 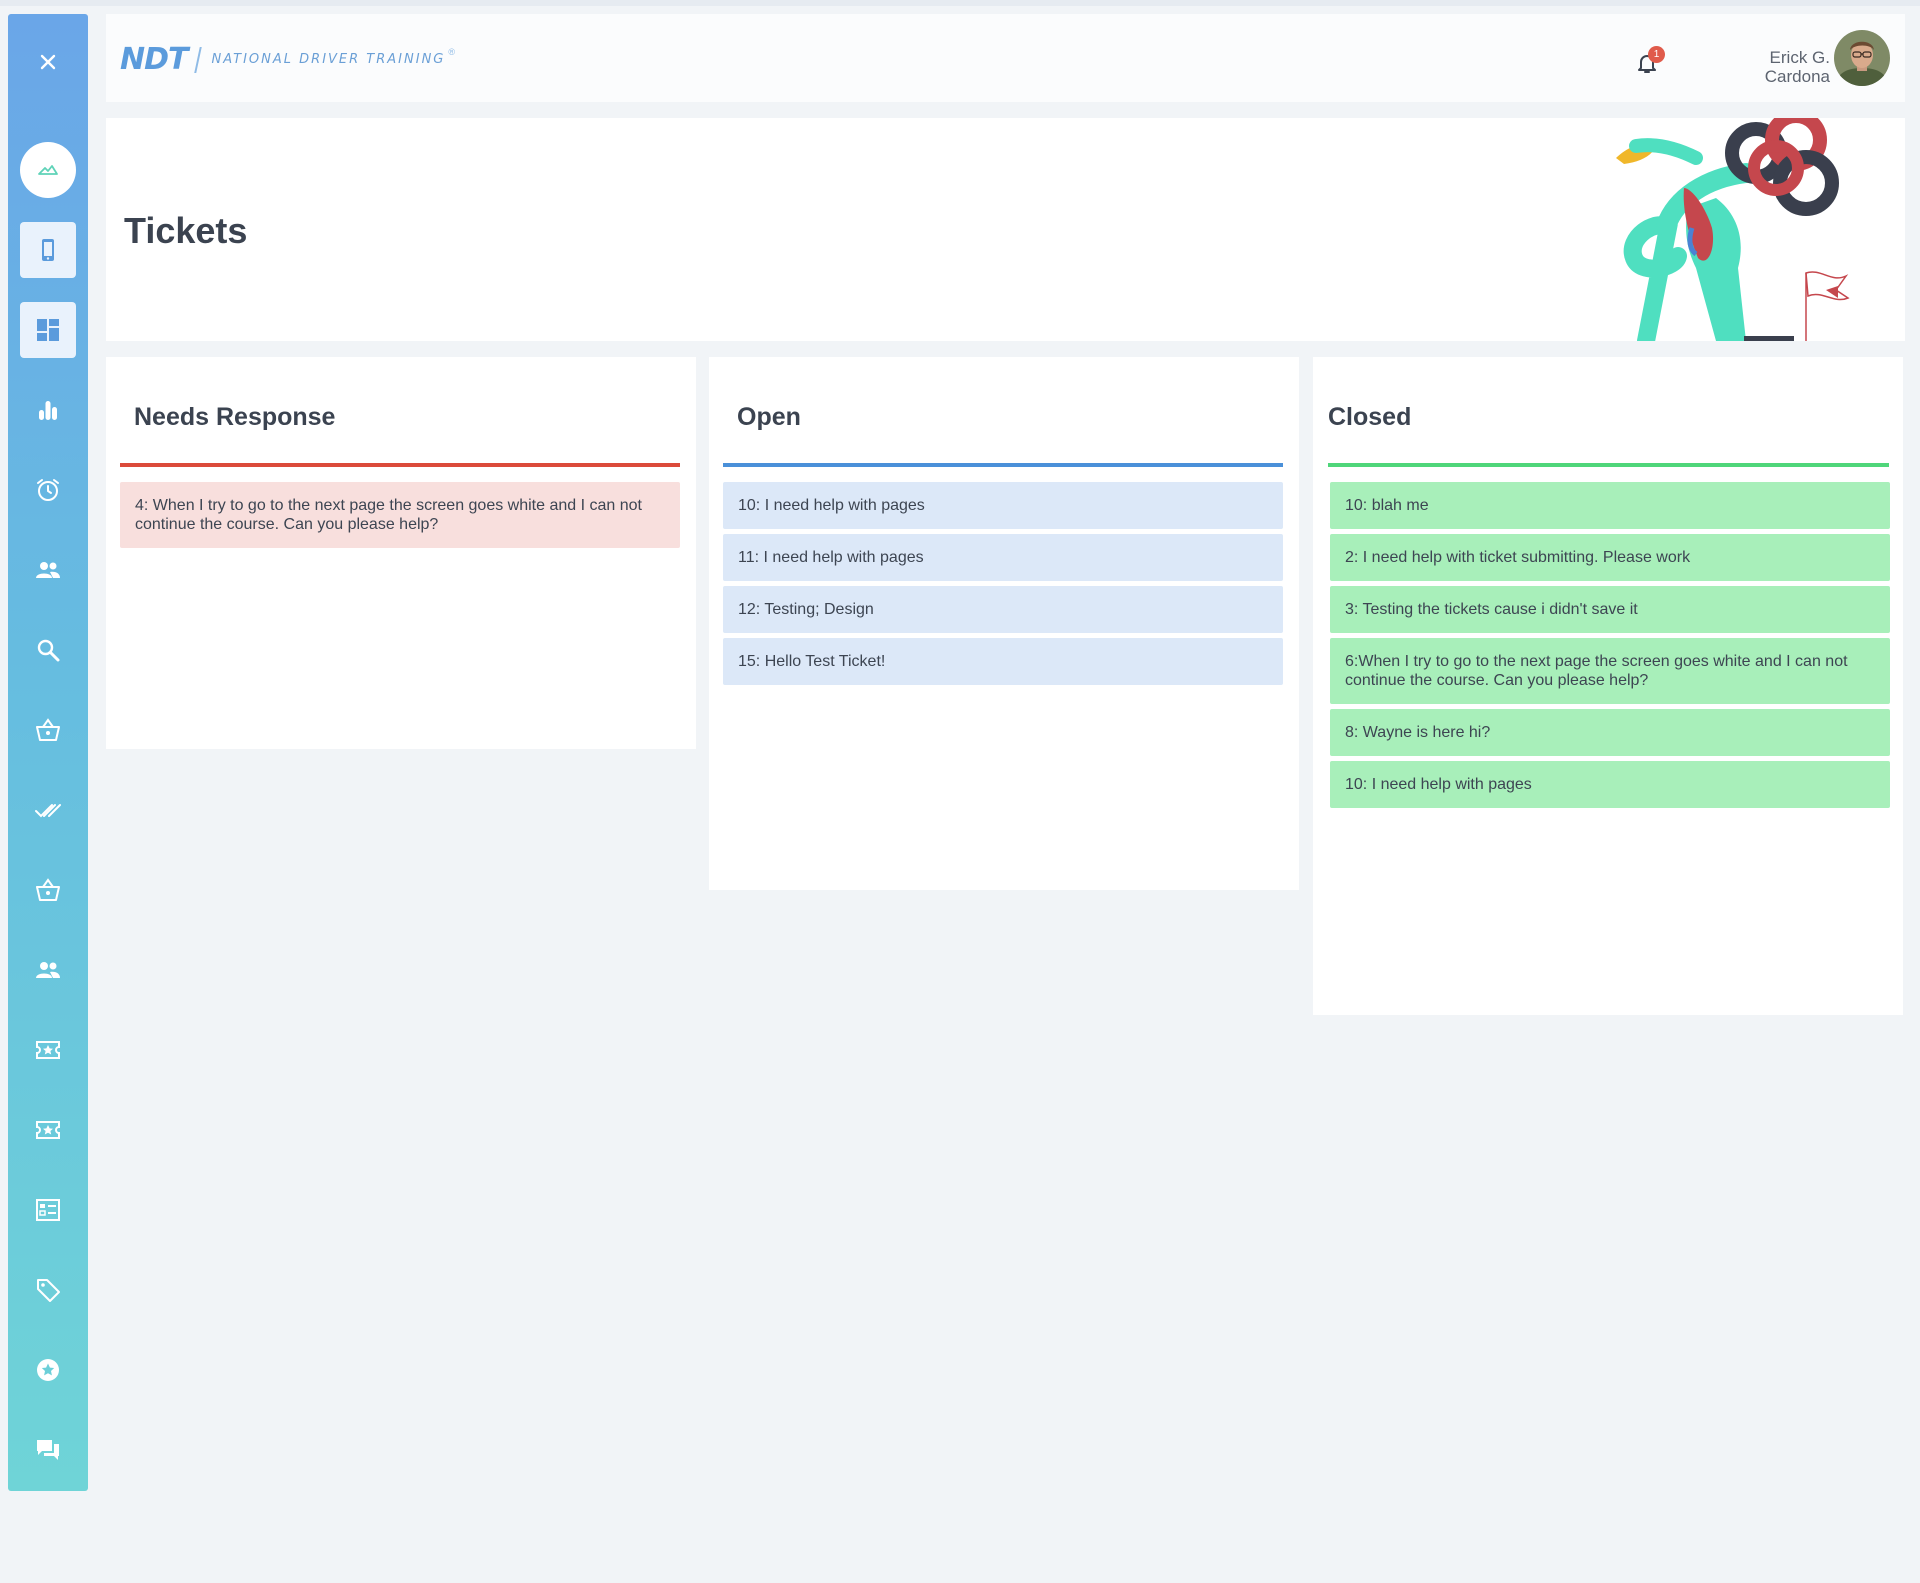 I want to click on close-icon, so click(x=48, y=62).